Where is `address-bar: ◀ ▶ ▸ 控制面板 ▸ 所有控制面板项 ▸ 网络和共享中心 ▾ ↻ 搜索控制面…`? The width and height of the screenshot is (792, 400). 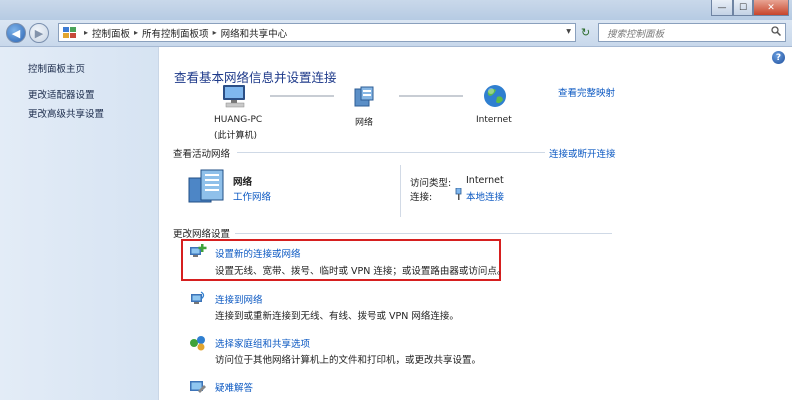
address-bar: ◀ ▶ ▸ 控制面板 ▸ 所有控制面板项 ▸ 网络和共享中心 ▾ ↻ 搜索控制面… is located at coordinates (396, 33).